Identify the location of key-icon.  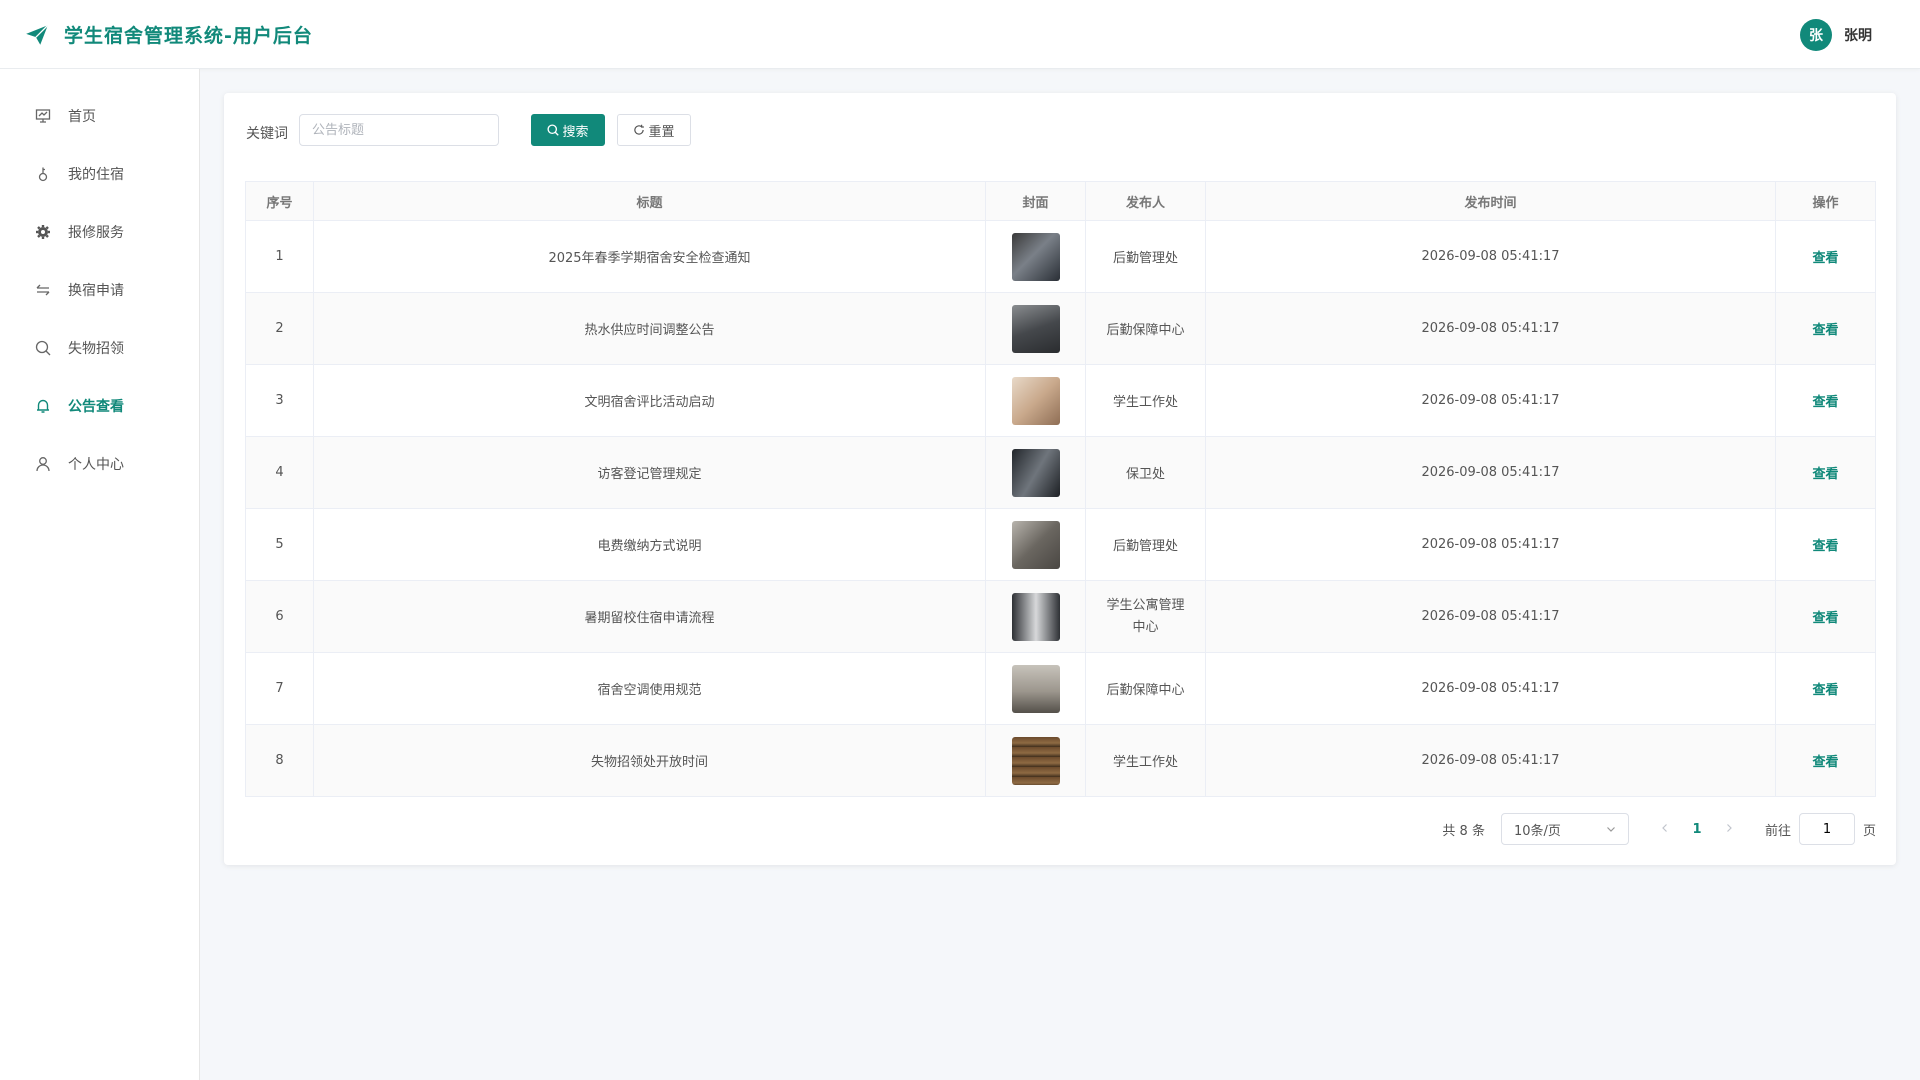
(43, 174).